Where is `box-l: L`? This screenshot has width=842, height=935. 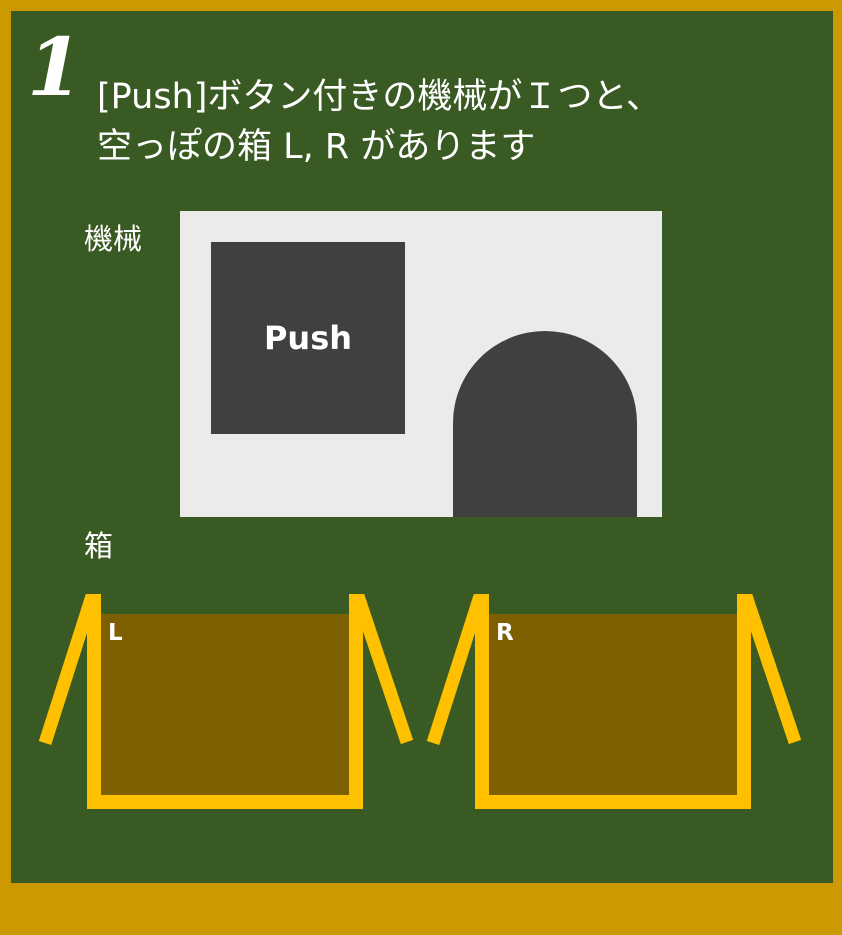 box-l: L is located at coordinates (228, 703).